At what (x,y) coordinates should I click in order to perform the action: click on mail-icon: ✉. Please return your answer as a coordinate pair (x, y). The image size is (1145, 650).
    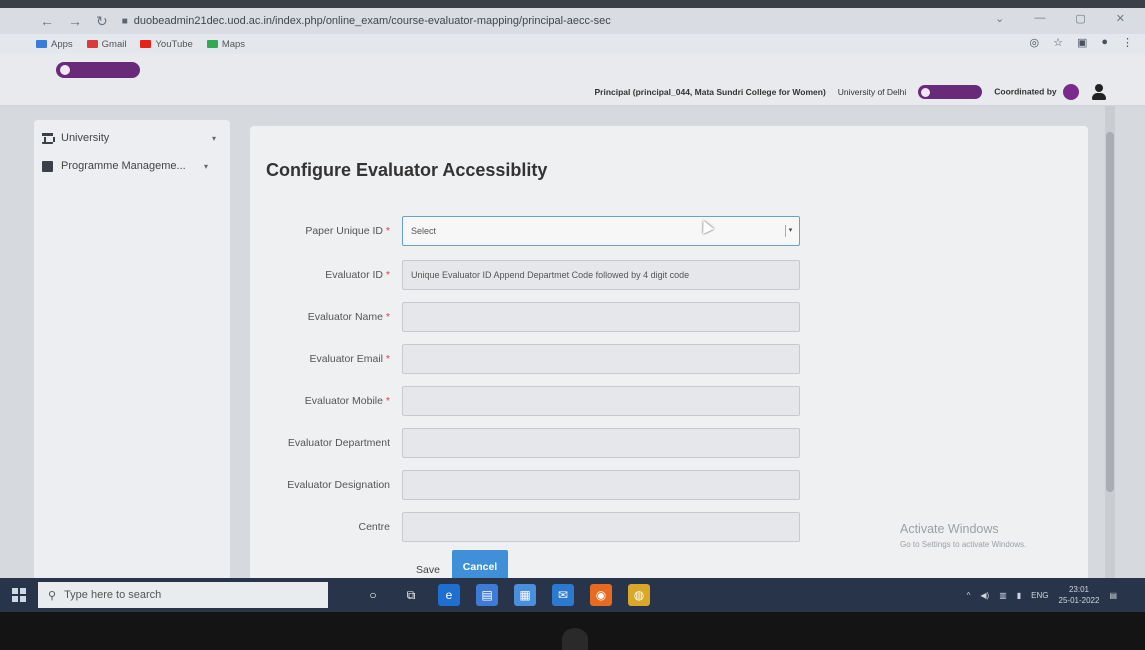
    Looking at the image, I should click on (563, 595).